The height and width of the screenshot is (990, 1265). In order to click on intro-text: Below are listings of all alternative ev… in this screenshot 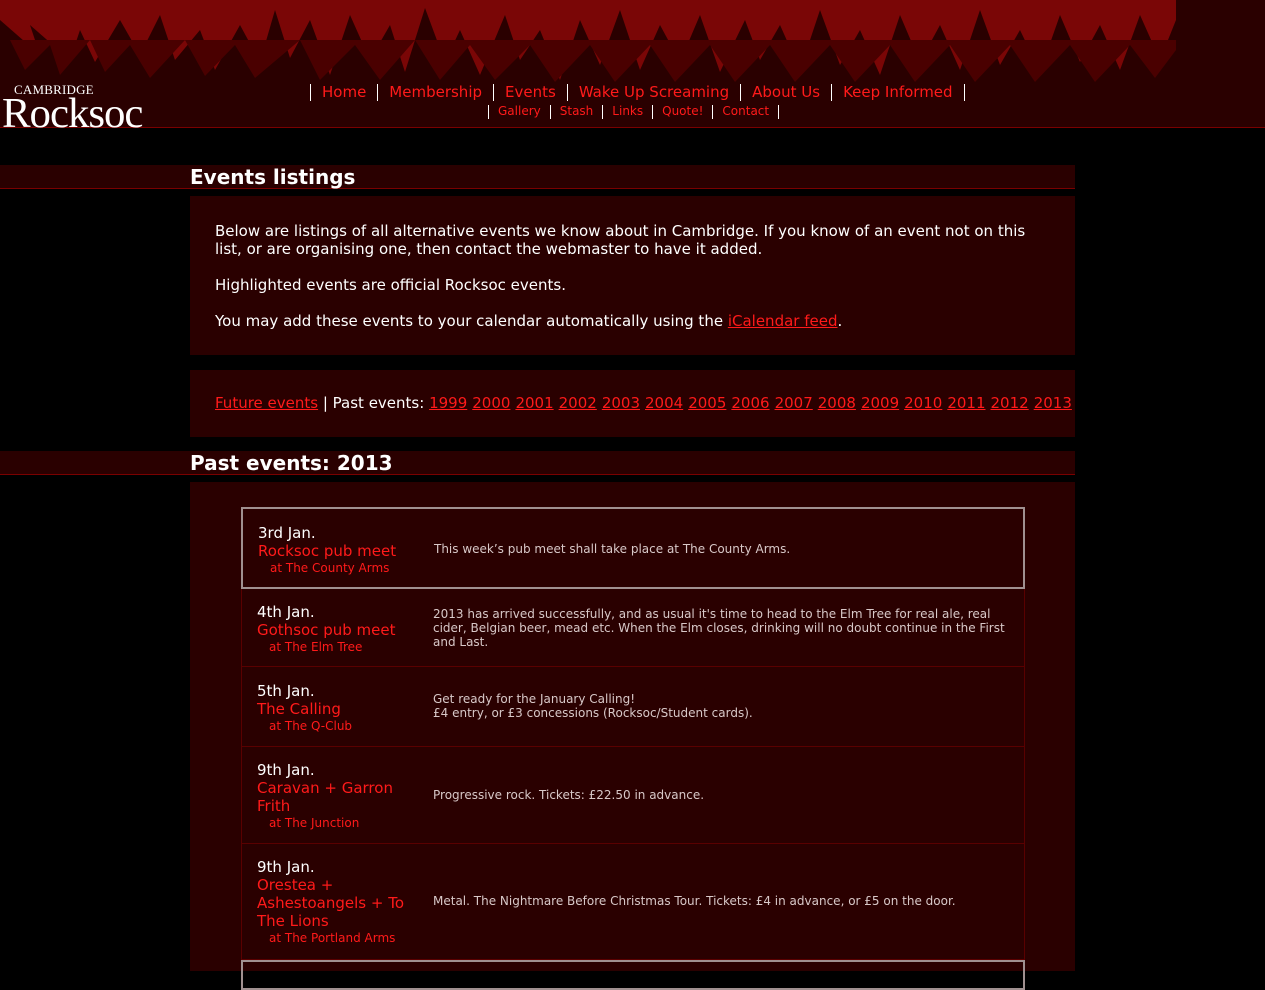, I will do `click(620, 240)`.